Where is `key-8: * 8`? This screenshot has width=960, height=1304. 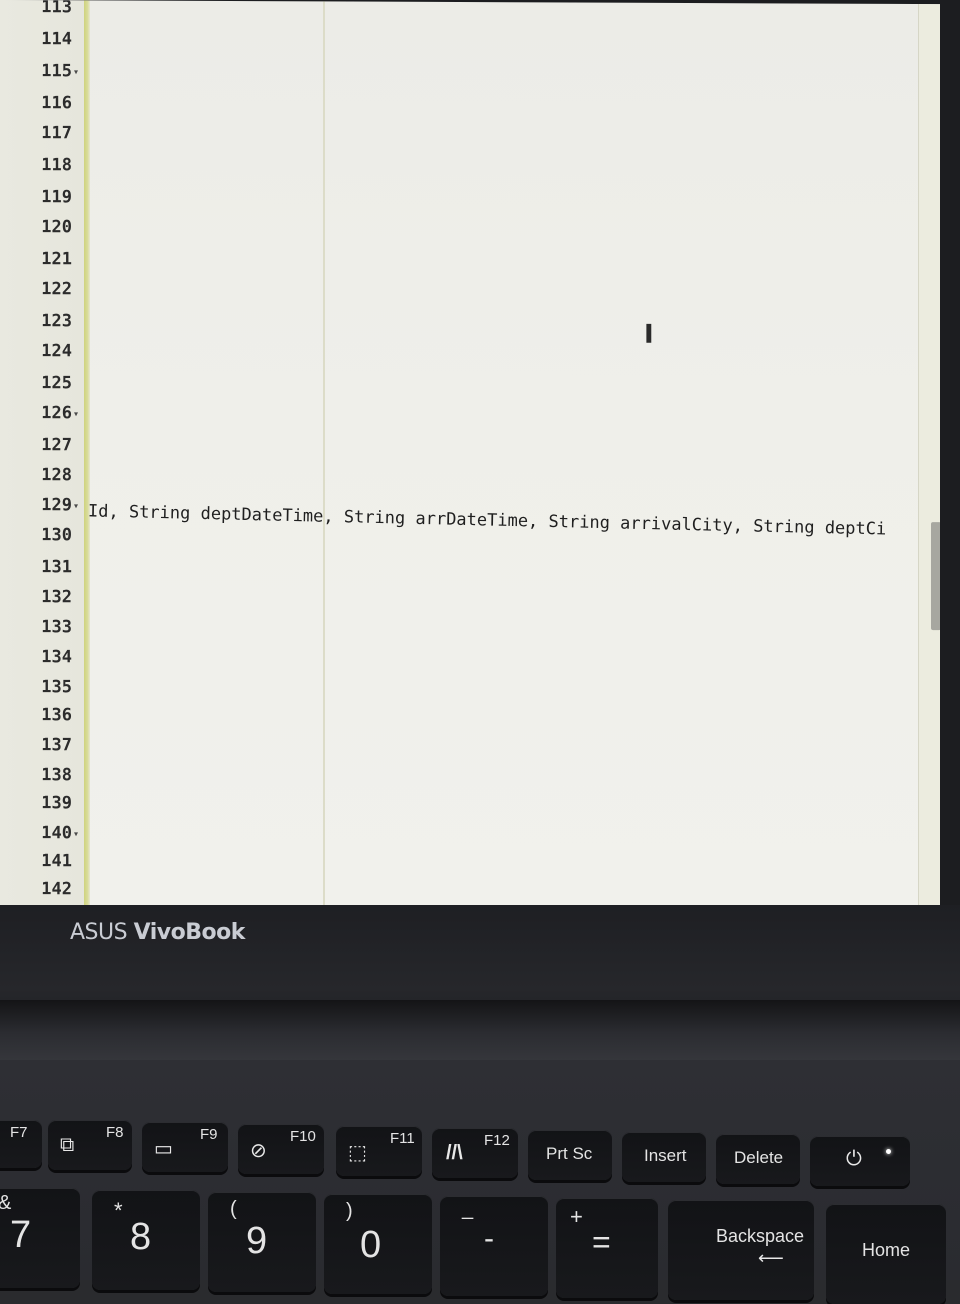 key-8: * 8 is located at coordinates (146, 1240).